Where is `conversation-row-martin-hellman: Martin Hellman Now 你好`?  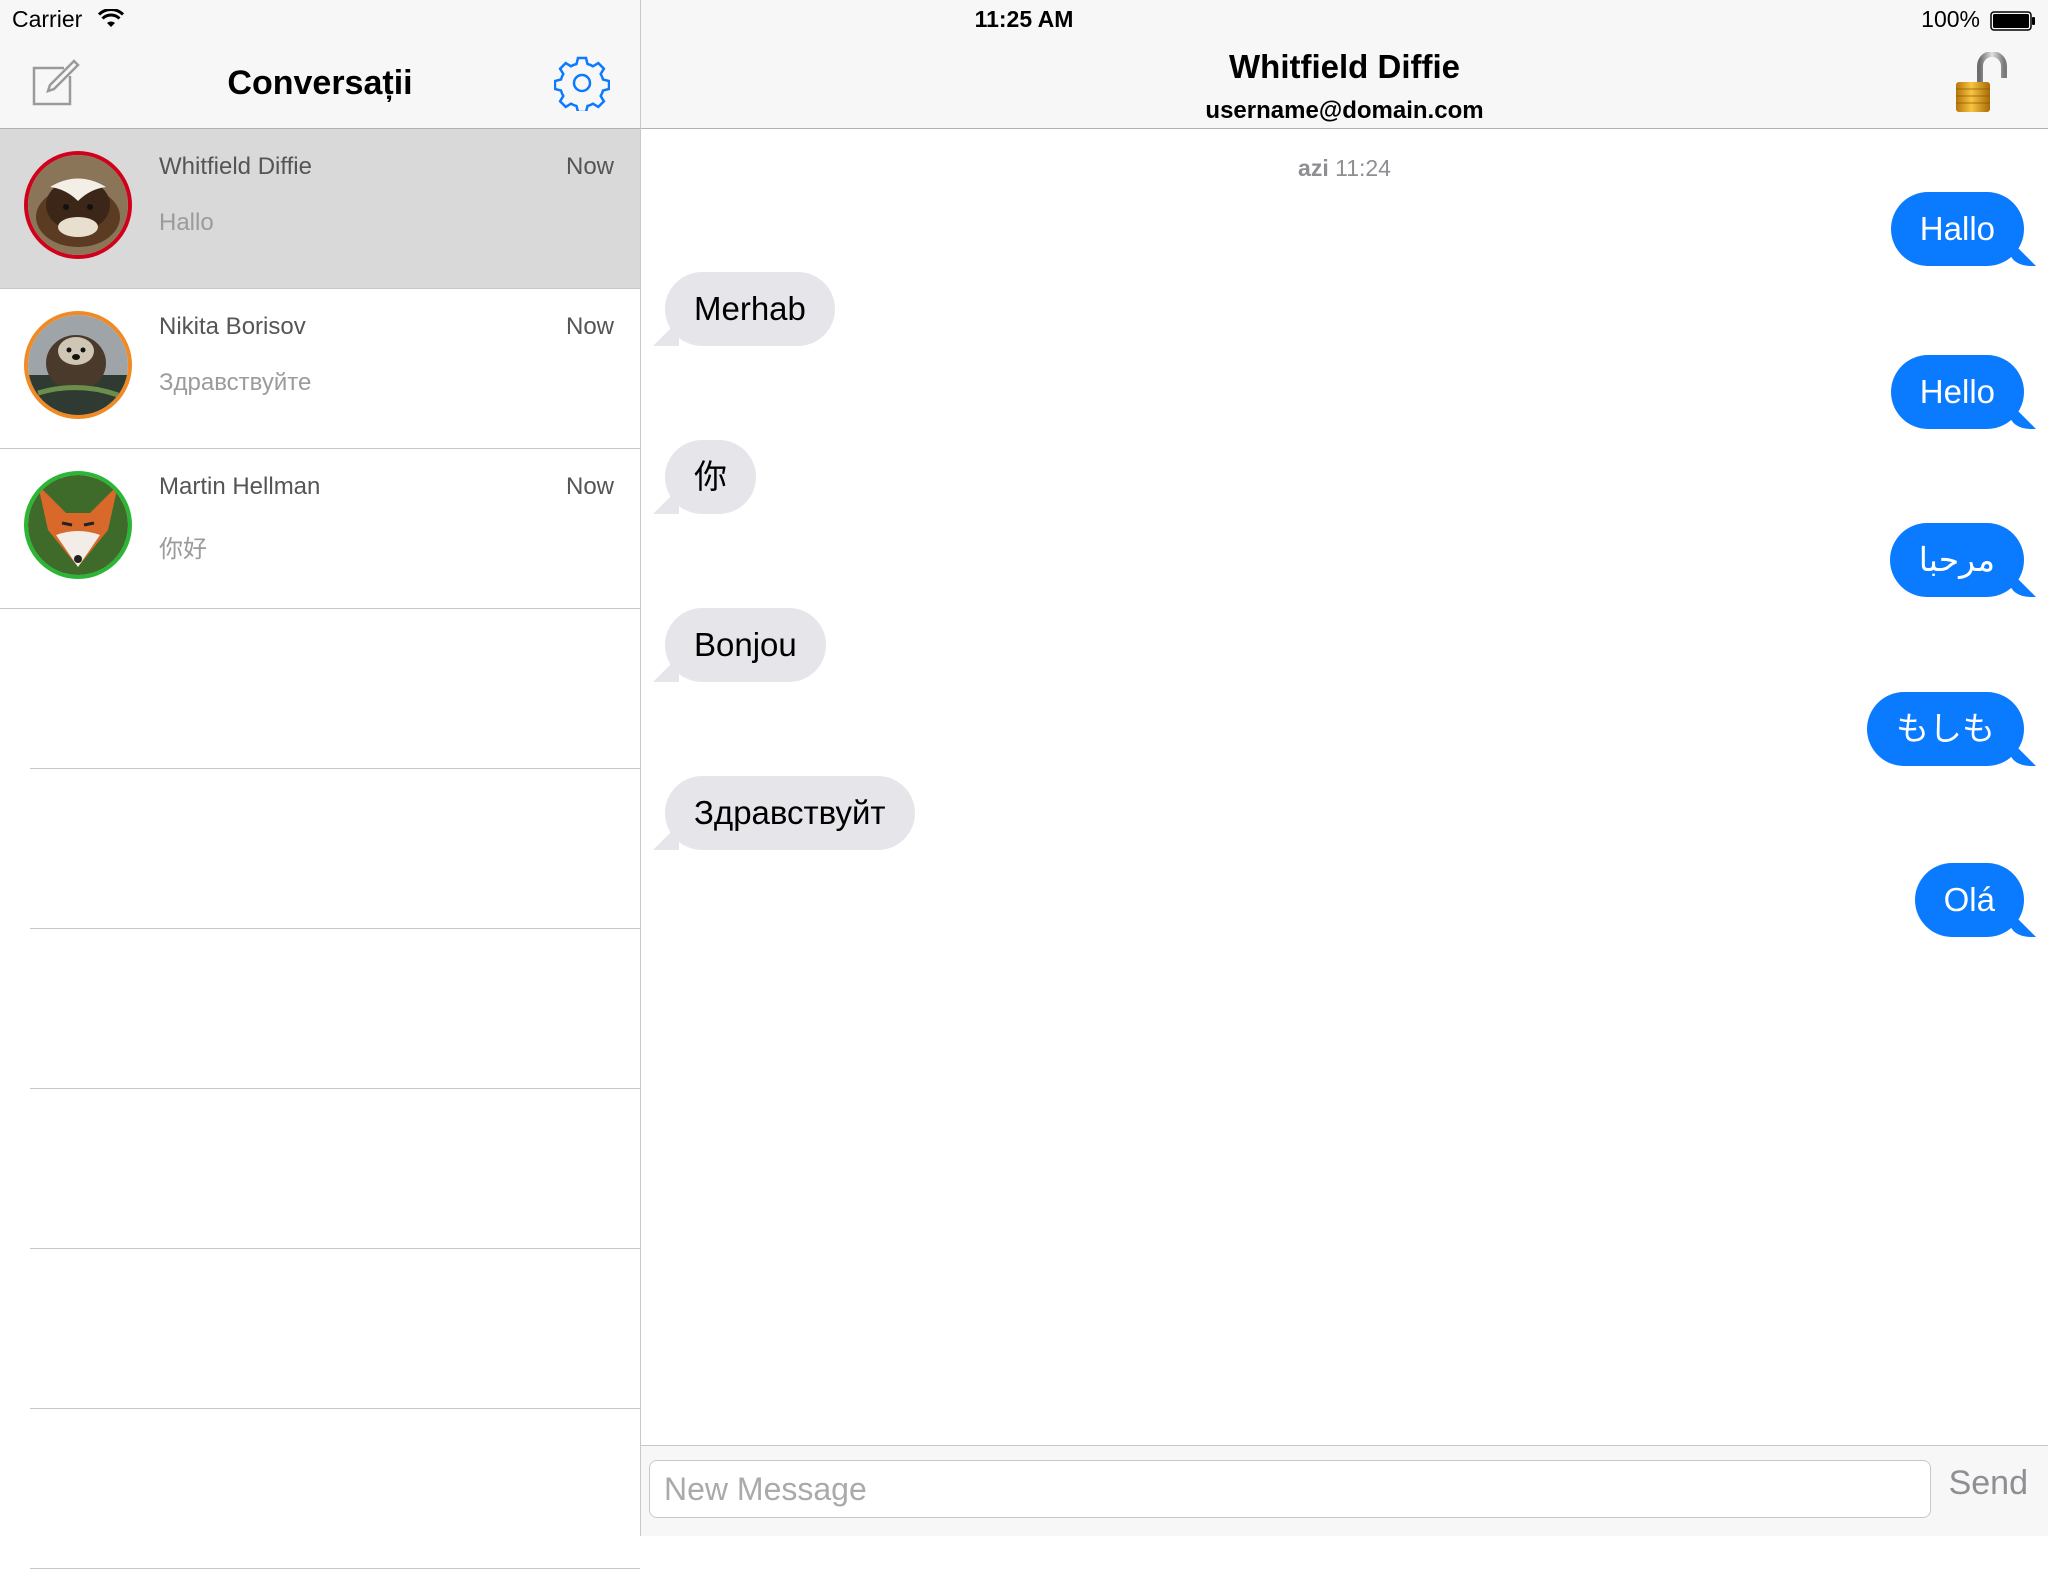 conversation-row-martin-hellman: Martin Hellman Now 你好 is located at coordinates (320, 529).